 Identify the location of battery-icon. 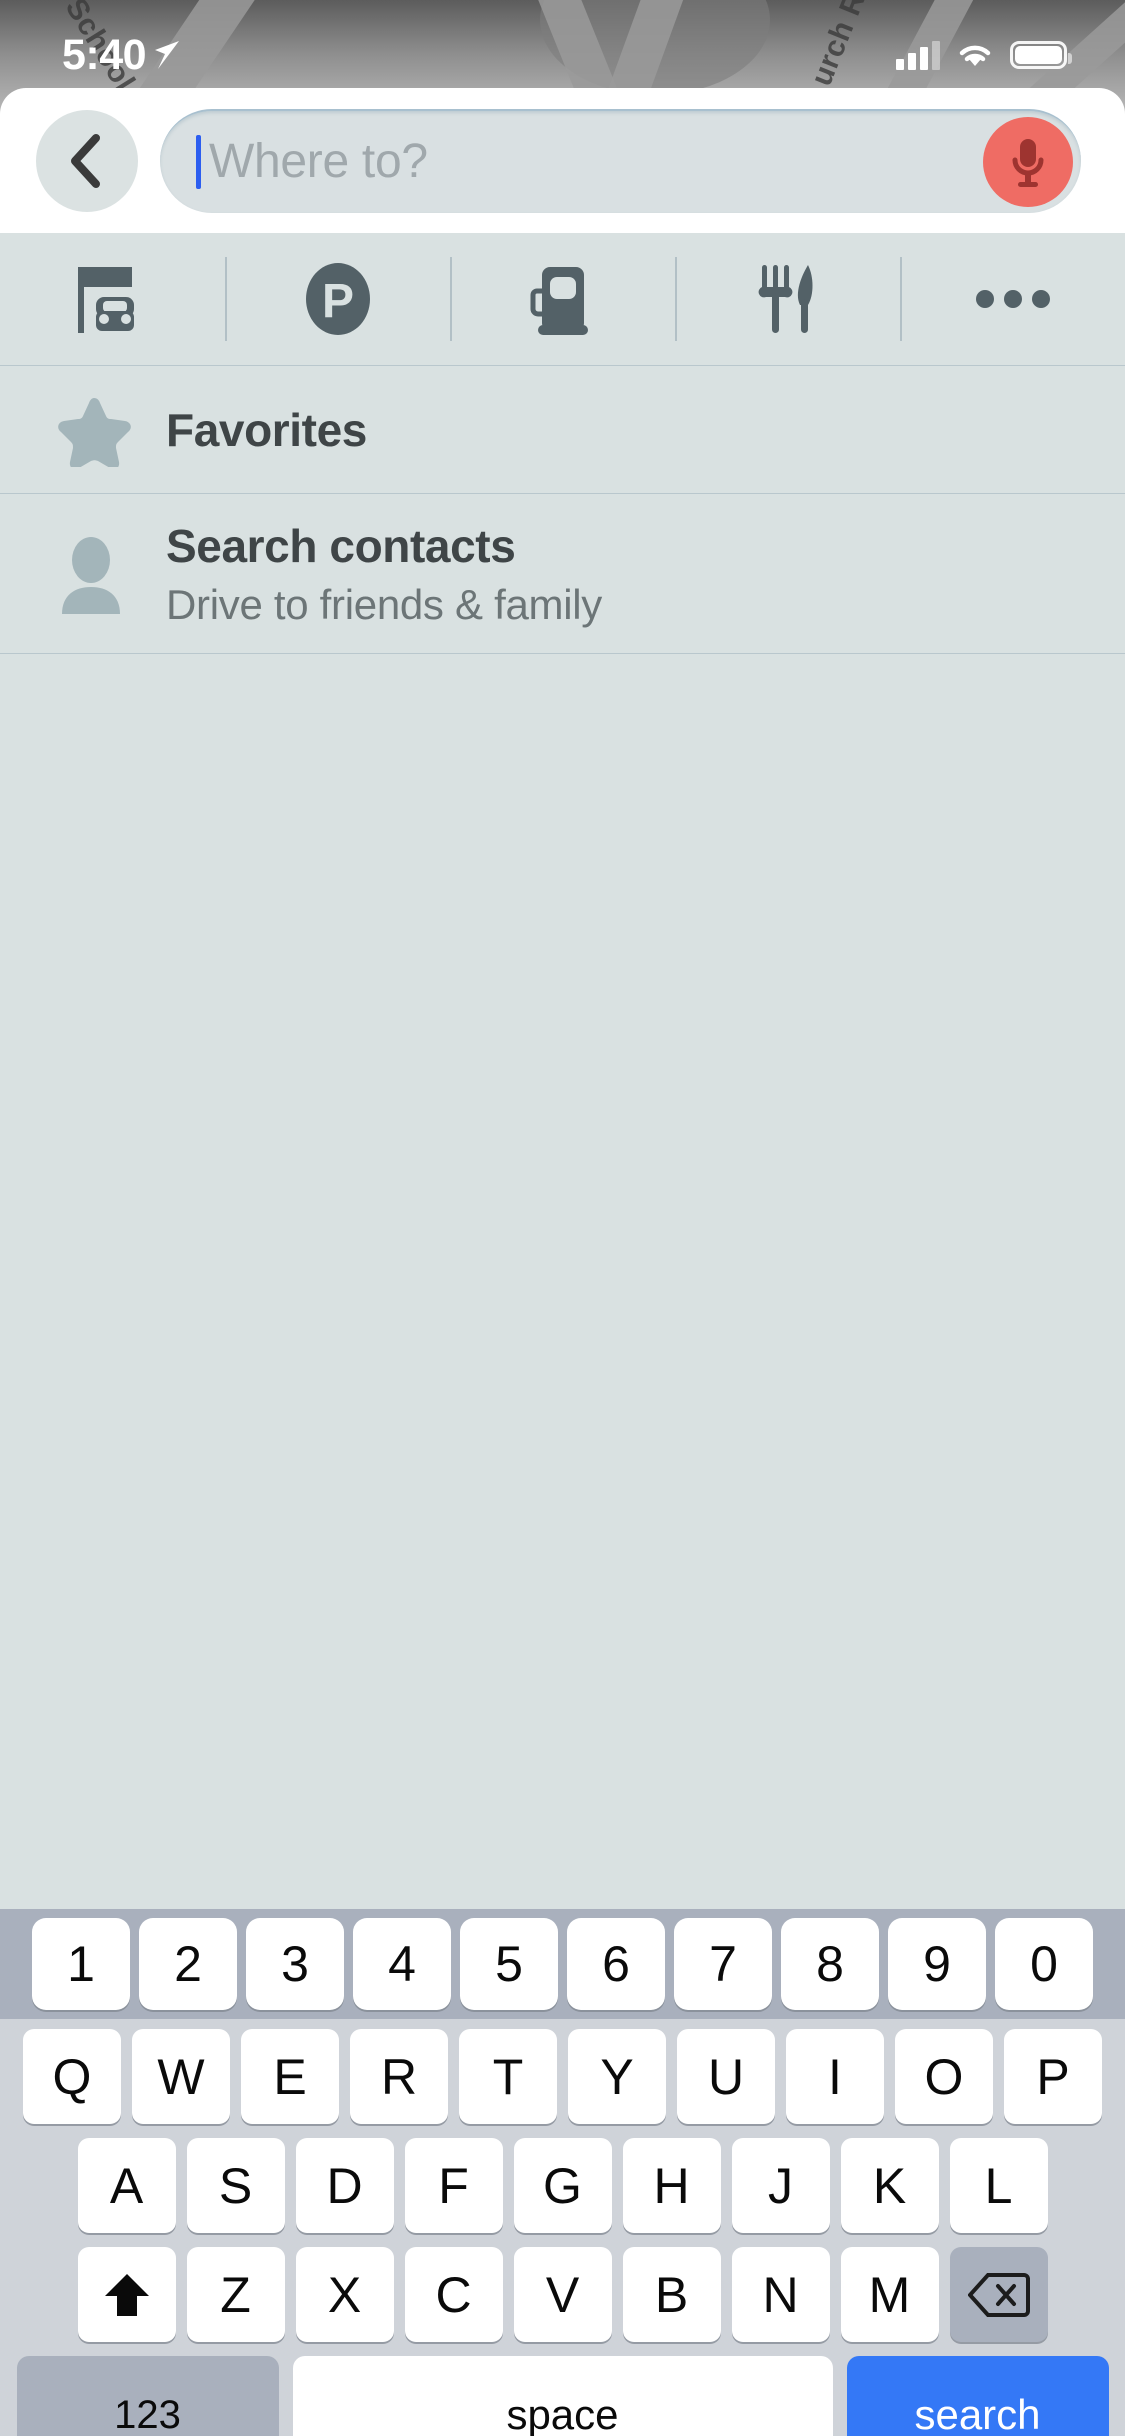
(1041, 55).